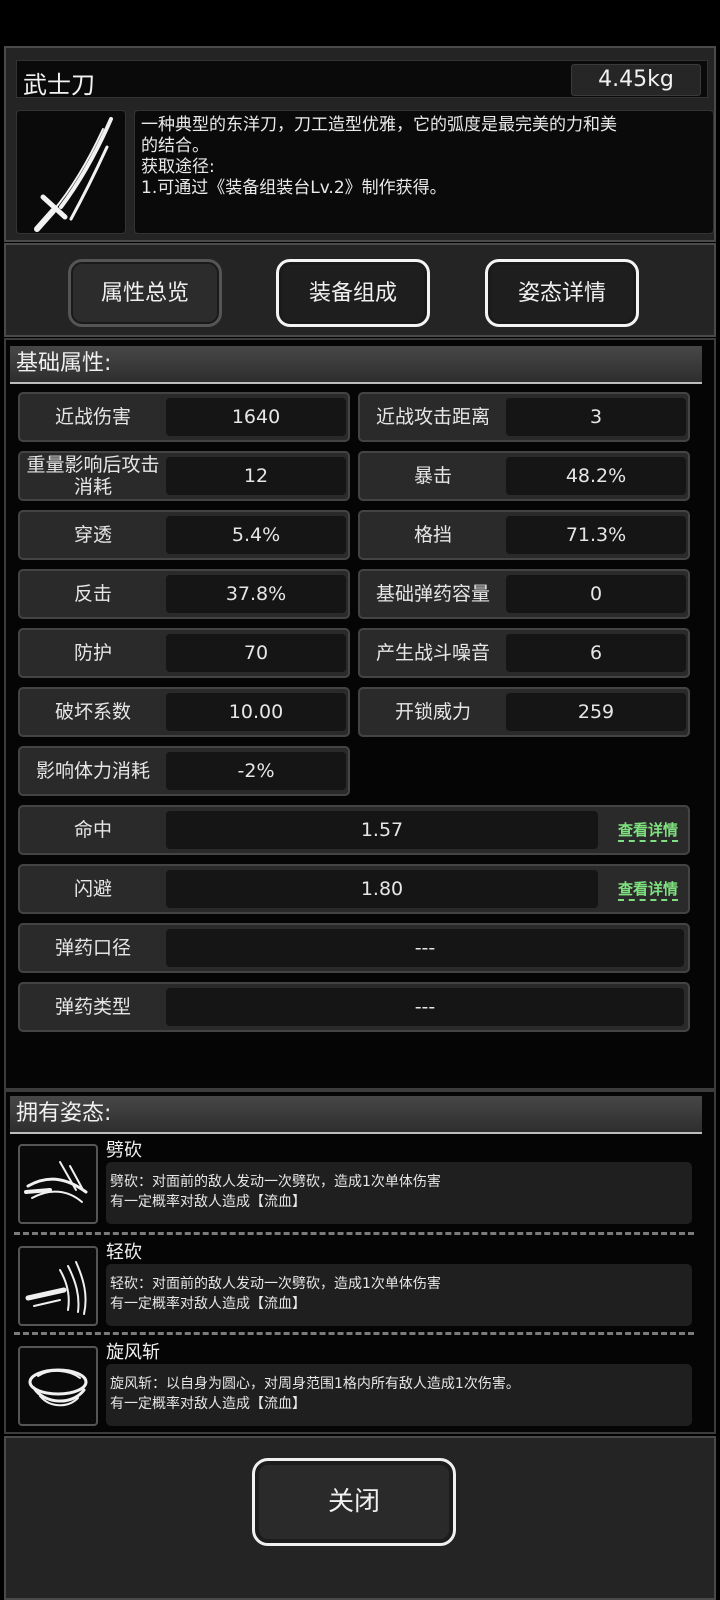 The height and width of the screenshot is (1600, 720). Describe the element at coordinates (145, 293) in the screenshot. I see `tab-attribute-overview: 属性总览` at that location.